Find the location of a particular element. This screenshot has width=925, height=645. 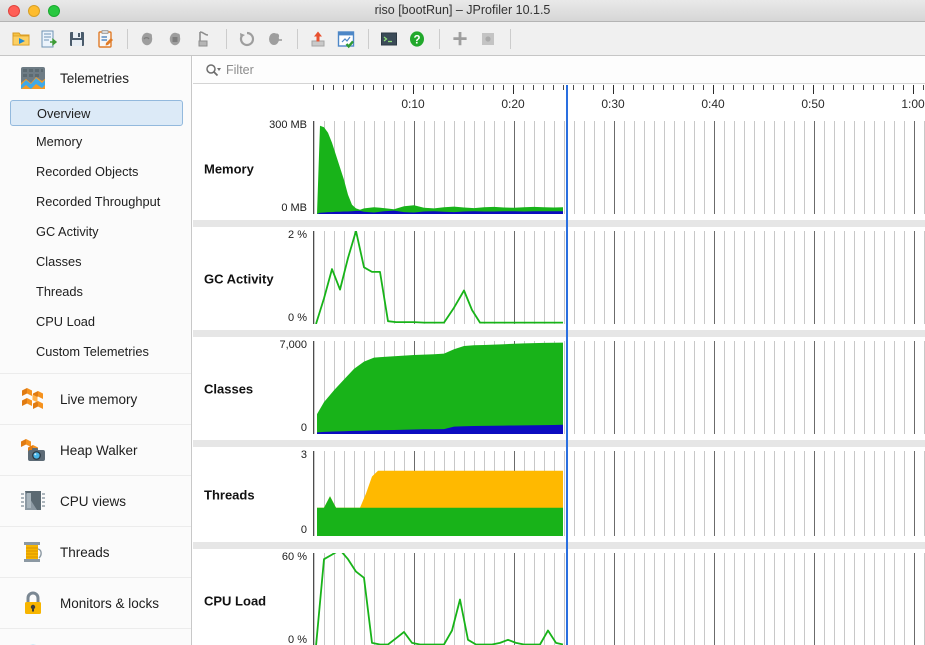

sidebar-group-heap-walker: Heap Walker is located at coordinates (95, 450).